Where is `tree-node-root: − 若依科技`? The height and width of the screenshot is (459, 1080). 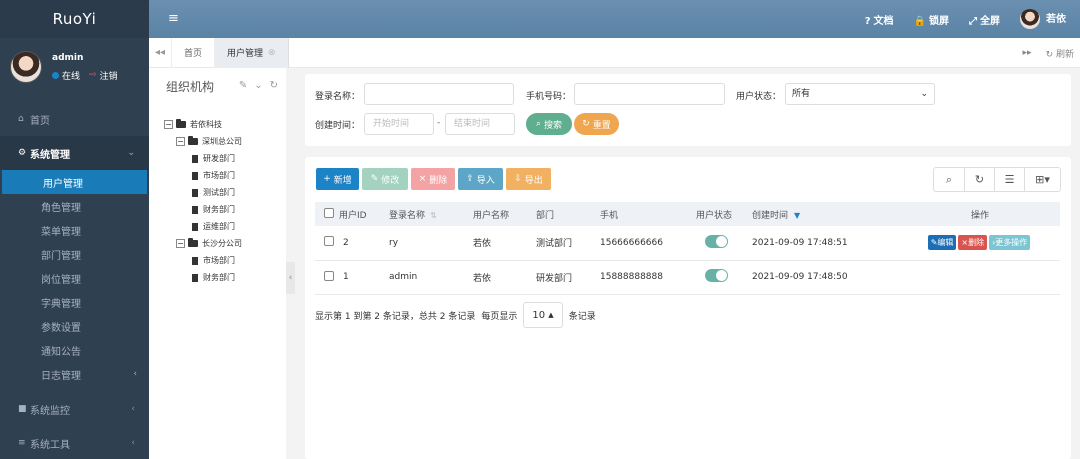
tree-node-root: − 若依科技 is located at coordinates (203, 124).